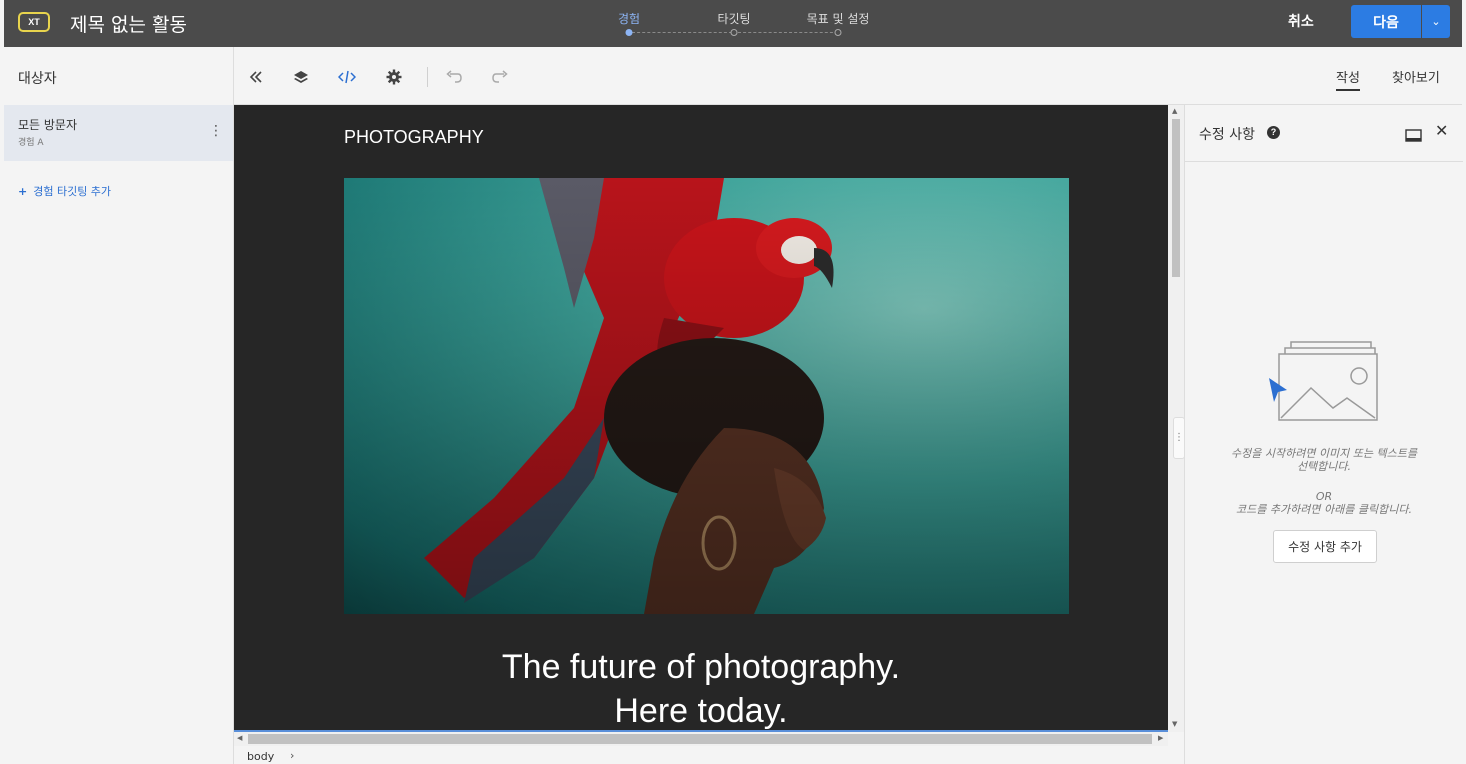  What do you see at coordinates (72, 191) in the screenshot?
I see `add-experience-targeting-label: 경험 타깃팅 추가` at bounding box center [72, 191].